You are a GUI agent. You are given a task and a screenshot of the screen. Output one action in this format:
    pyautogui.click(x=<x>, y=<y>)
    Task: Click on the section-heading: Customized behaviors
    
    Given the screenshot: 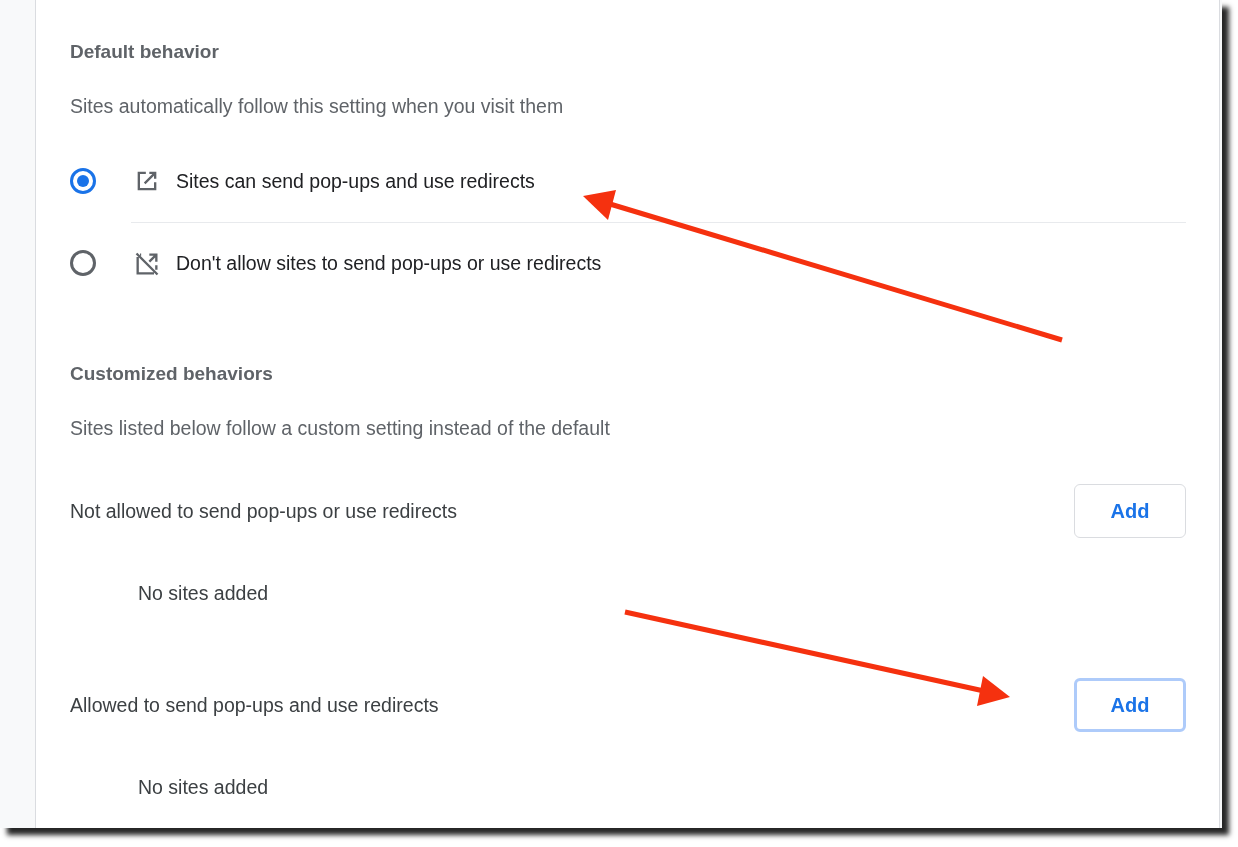 What is the action you would take?
    pyautogui.click(x=171, y=374)
    